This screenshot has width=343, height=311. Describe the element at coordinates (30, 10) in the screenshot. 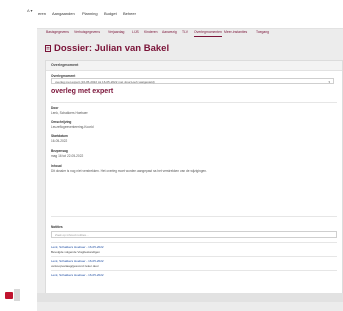

I see `account-menu: A ▾` at that location.